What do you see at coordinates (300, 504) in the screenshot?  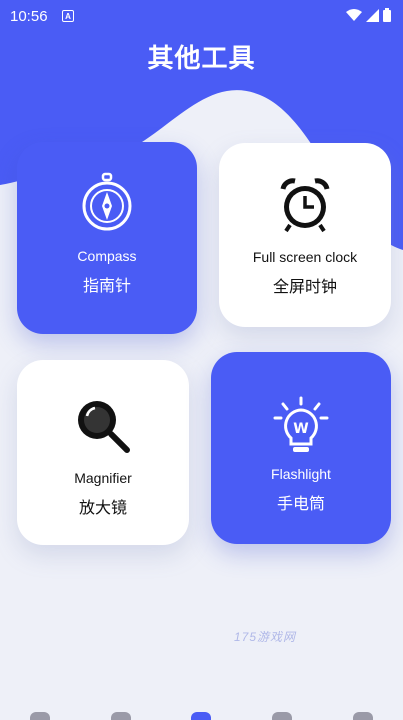 I see `flashlight-label-zh: 手电筒` at bounding box center [300, 504].